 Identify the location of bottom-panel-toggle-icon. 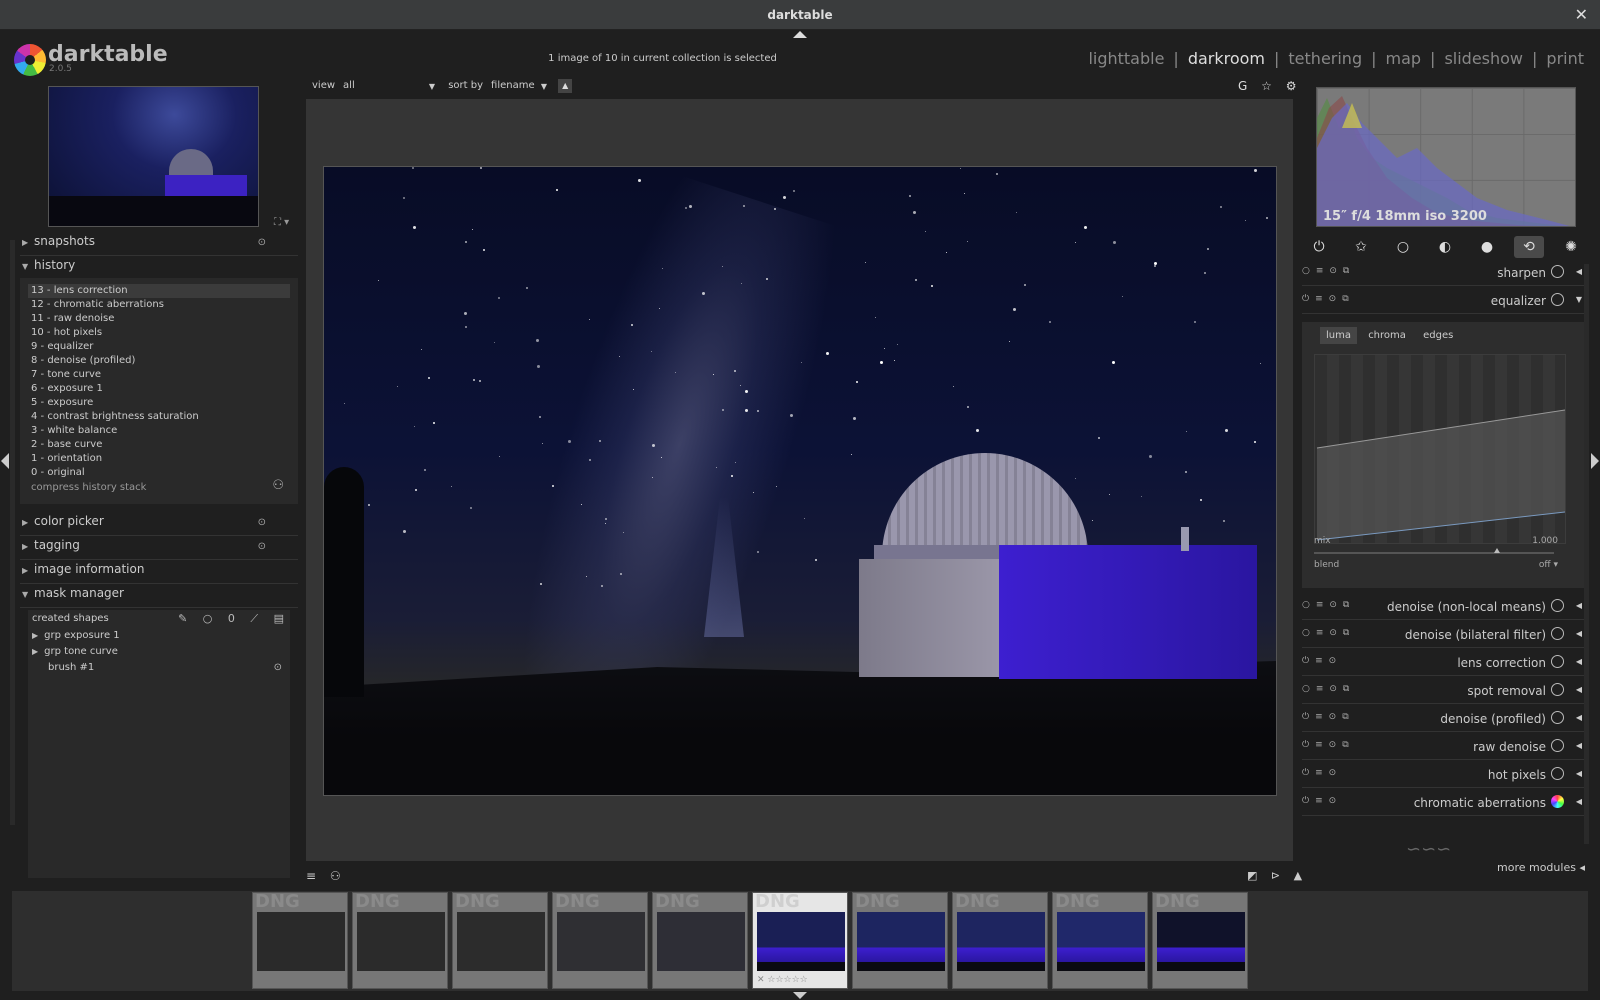
(800, 995).